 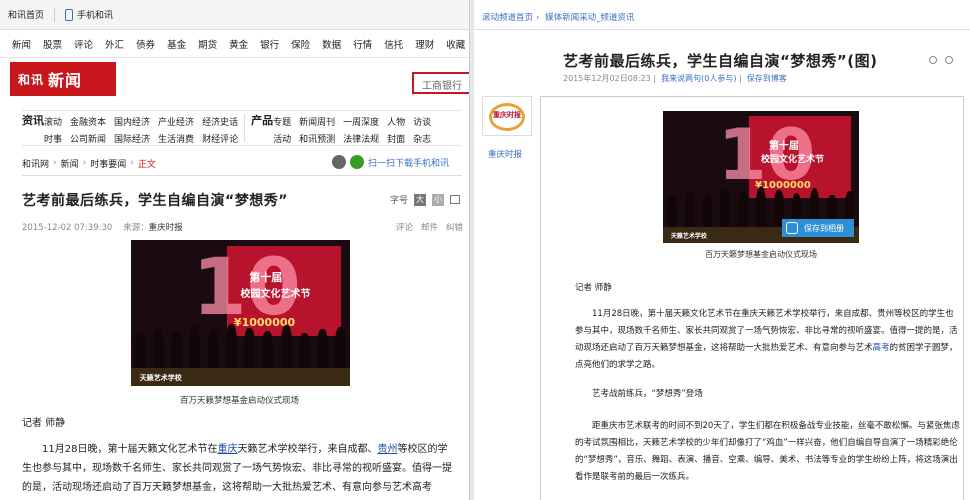 I want to click on channel-nav-item: 外汇, so click(x=114, y=44).